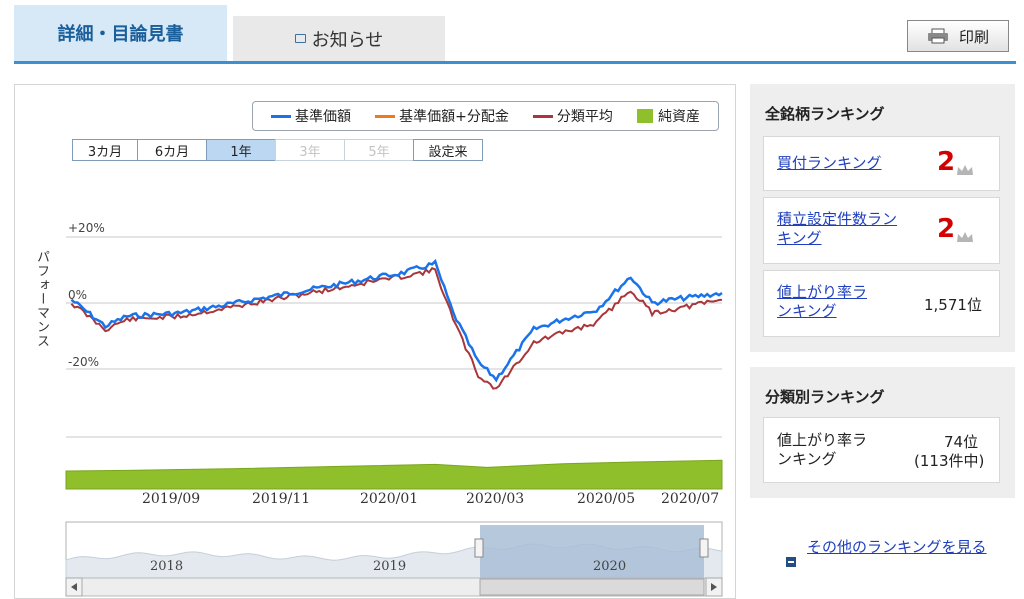 The height and width of the screenshot is (599, 1024). What do you see at coordinates (454, 117) in the screenshot?
I see `legend-label: 基準価額+分配金` at bounding box center [454, 117].